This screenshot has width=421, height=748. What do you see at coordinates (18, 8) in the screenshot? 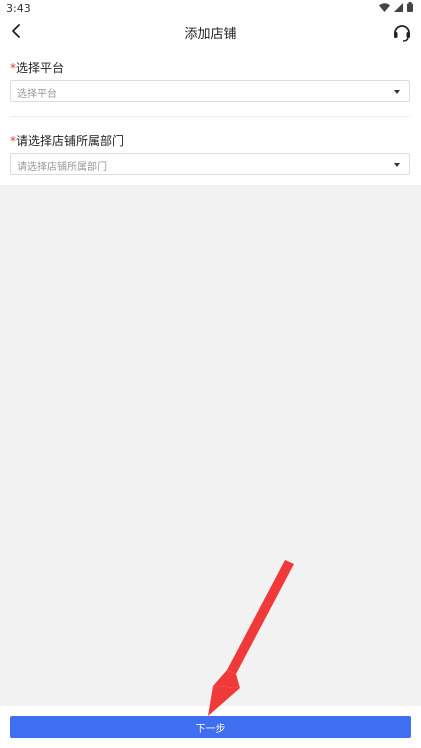
I see `status-time: 3:43` at bounding box center [18, 8].